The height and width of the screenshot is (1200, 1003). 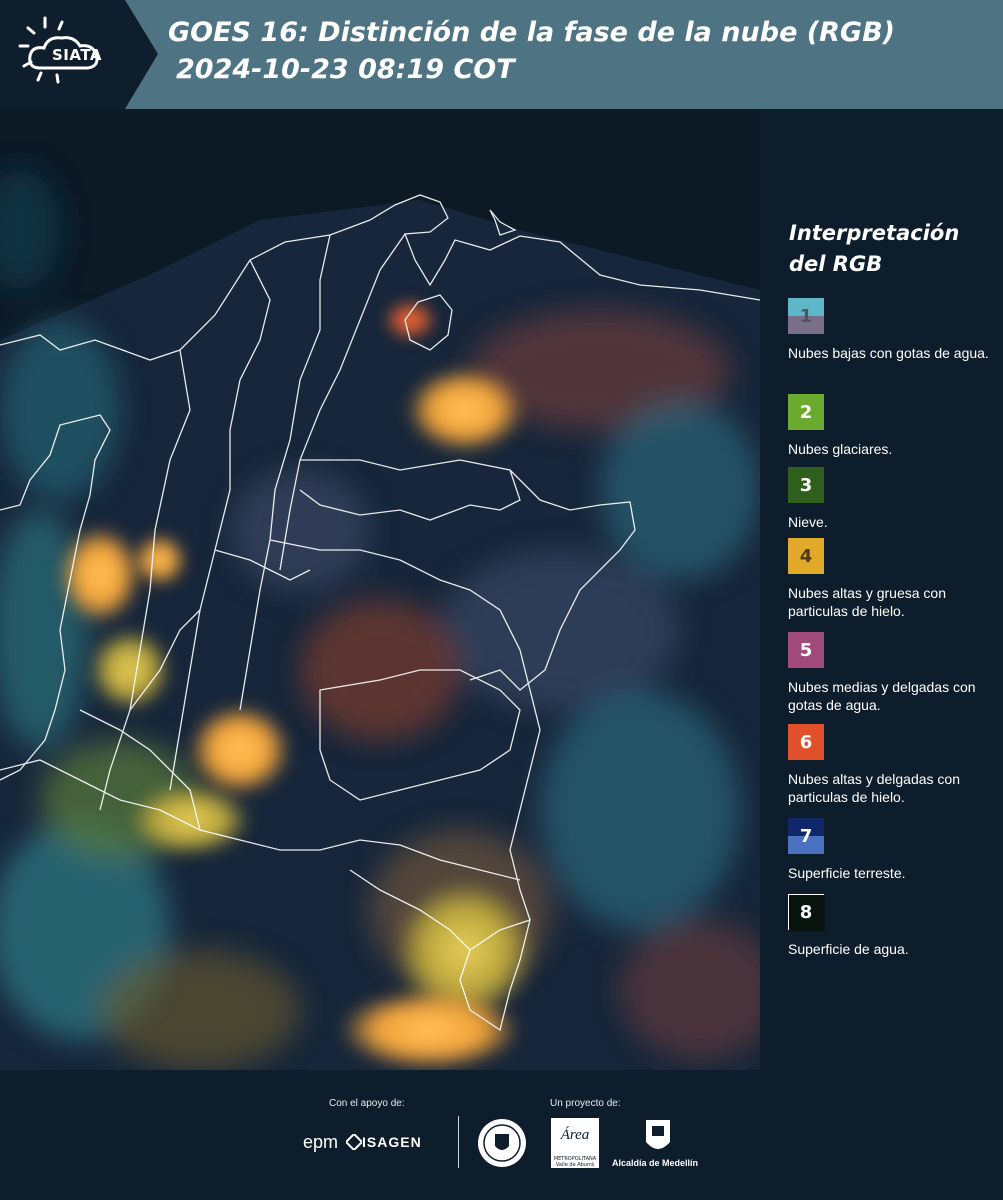 I want to click on siata-logo: SIATA, so click(x=79, y=54).